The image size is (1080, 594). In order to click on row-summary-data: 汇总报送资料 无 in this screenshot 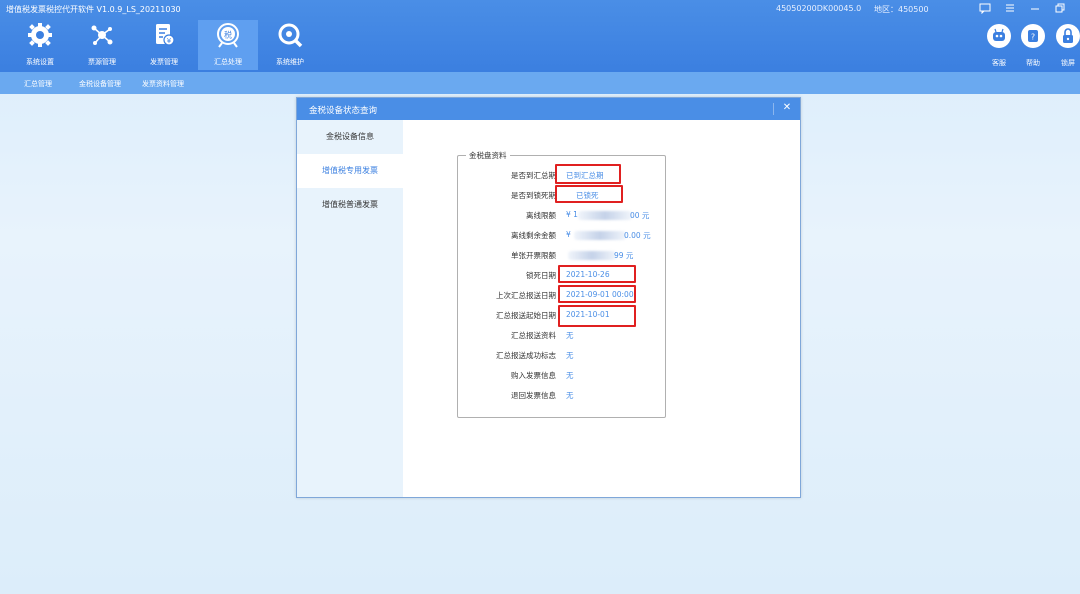, I will do `click(562, 335)`.